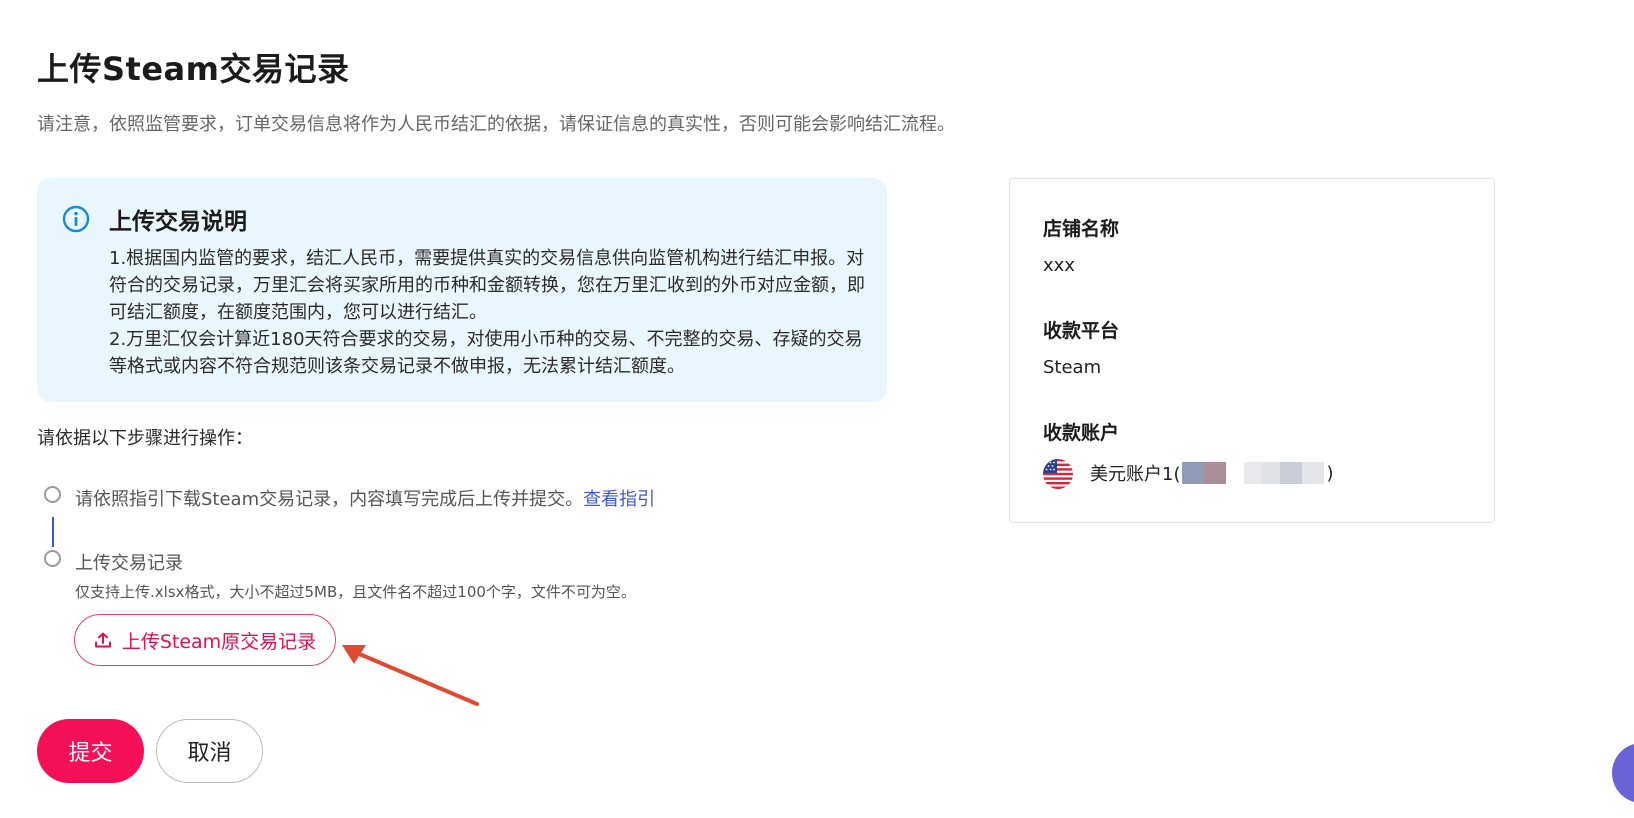  Describe the element at coordinates (619, 499) in the screenshot. I see `view-guide-link: 查看指引` at that location.